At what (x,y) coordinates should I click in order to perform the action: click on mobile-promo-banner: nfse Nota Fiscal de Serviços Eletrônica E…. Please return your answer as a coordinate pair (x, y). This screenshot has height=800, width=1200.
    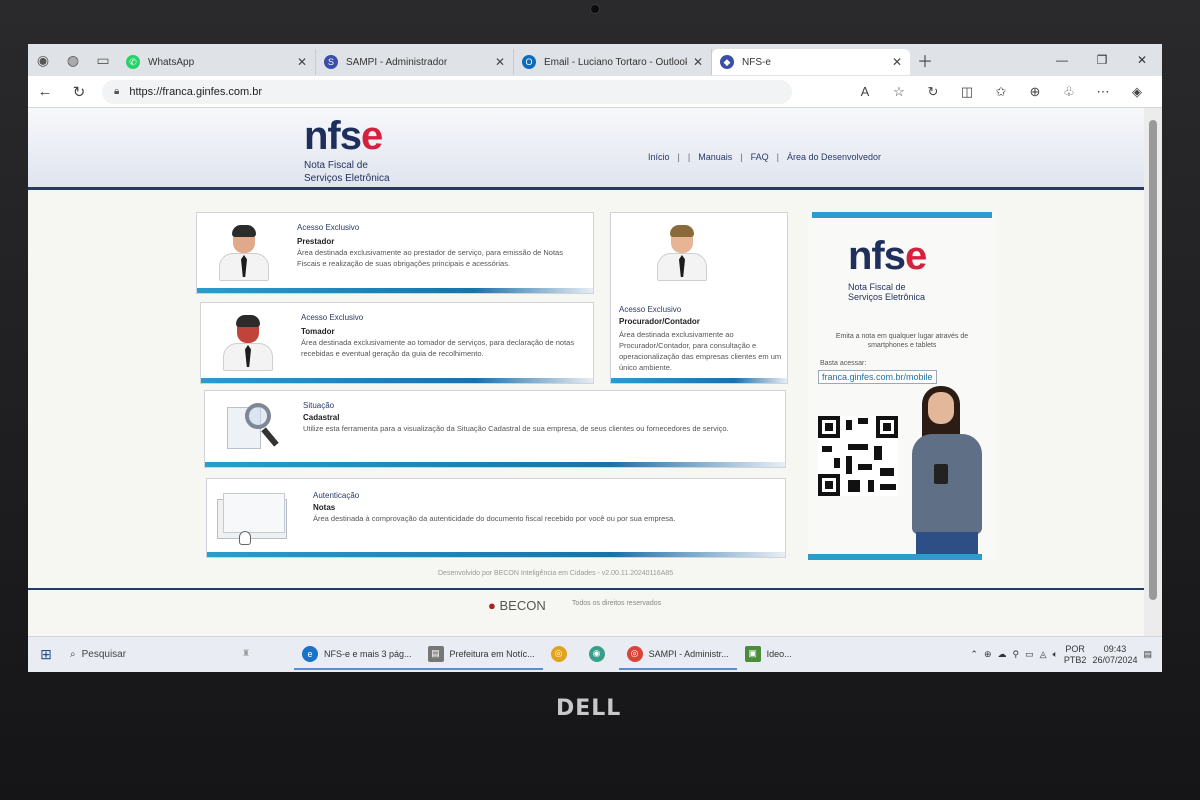
    Looking at the image, I should click on (902, 386).